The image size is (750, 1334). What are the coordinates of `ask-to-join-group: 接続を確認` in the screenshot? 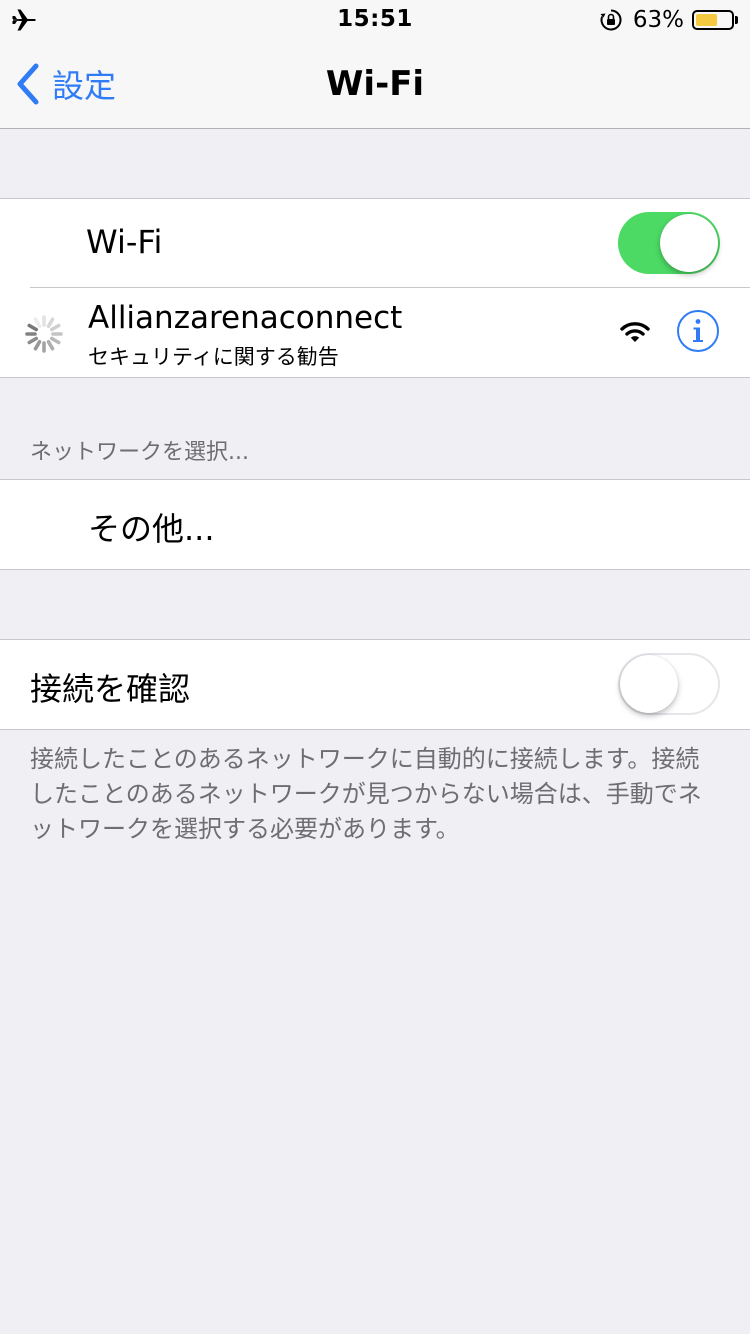 It's located at (375, 684).